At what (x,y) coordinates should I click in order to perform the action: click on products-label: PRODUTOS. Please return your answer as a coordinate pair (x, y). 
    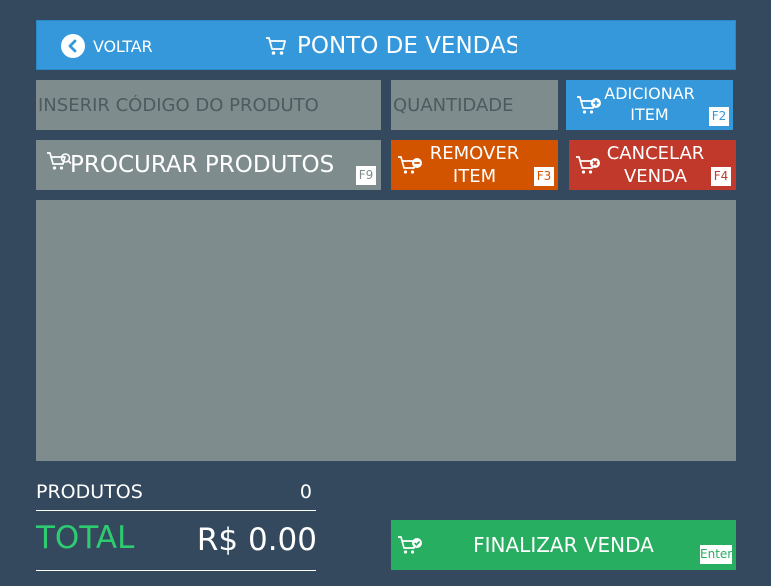
    Looking at the image, I should click on (89, 492).